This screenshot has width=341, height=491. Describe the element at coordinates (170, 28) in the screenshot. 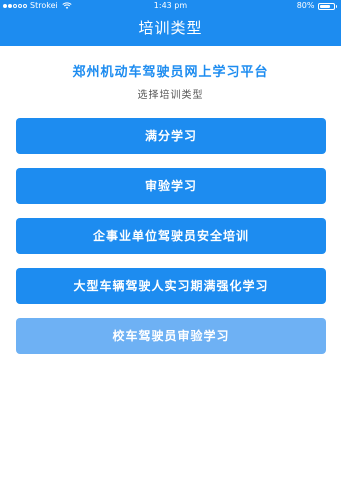

I see `page-title: 培训类型` at that location.